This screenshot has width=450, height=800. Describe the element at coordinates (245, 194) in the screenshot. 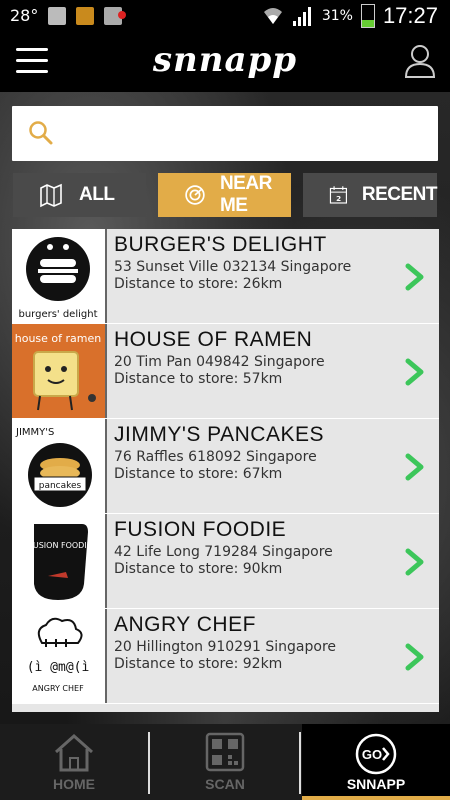

I see `tab-near-me-label: NEAR ME` at that location.